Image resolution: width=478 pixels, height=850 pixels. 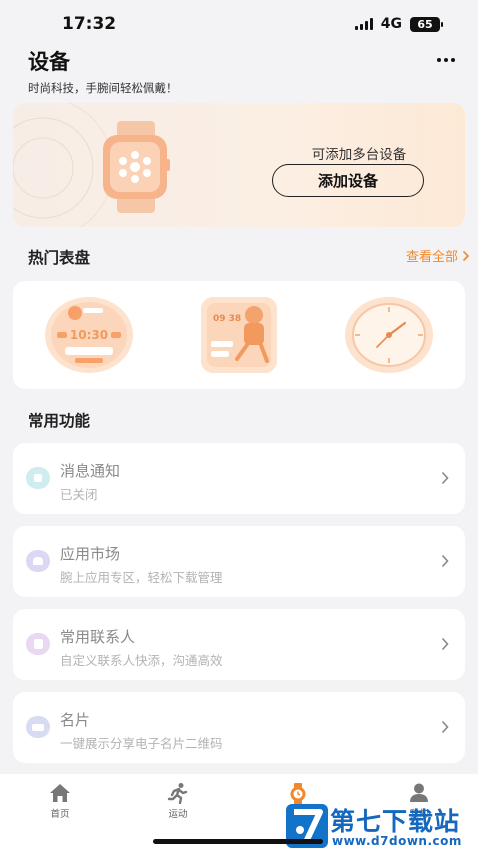 What do you see at coordinates (239, 22) in the screenshot?
I see `status-bar: 17:32 4G 65` at bounding box center [239, 22].